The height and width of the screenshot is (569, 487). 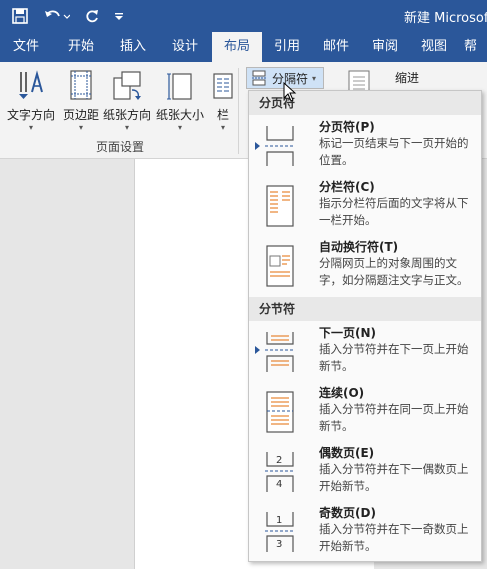 What do you see at coordinates (280, 352) in the screenshot?
I see `next-page-section-icon` at bounding box center [280, 352].